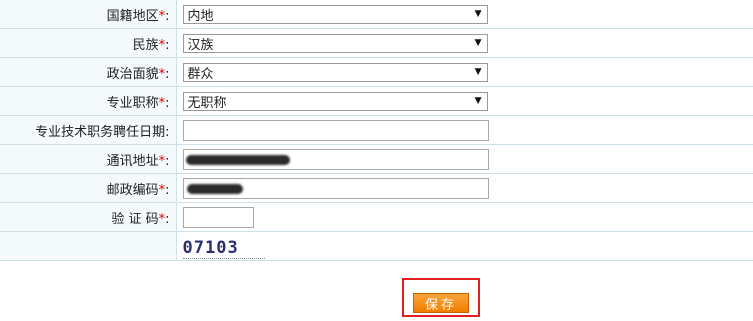 This screenshot has height=321, width=753. Describe the element at coordinates (88, 159) in the screenshot. I see `field-label: 通讯地址*:` at that location.